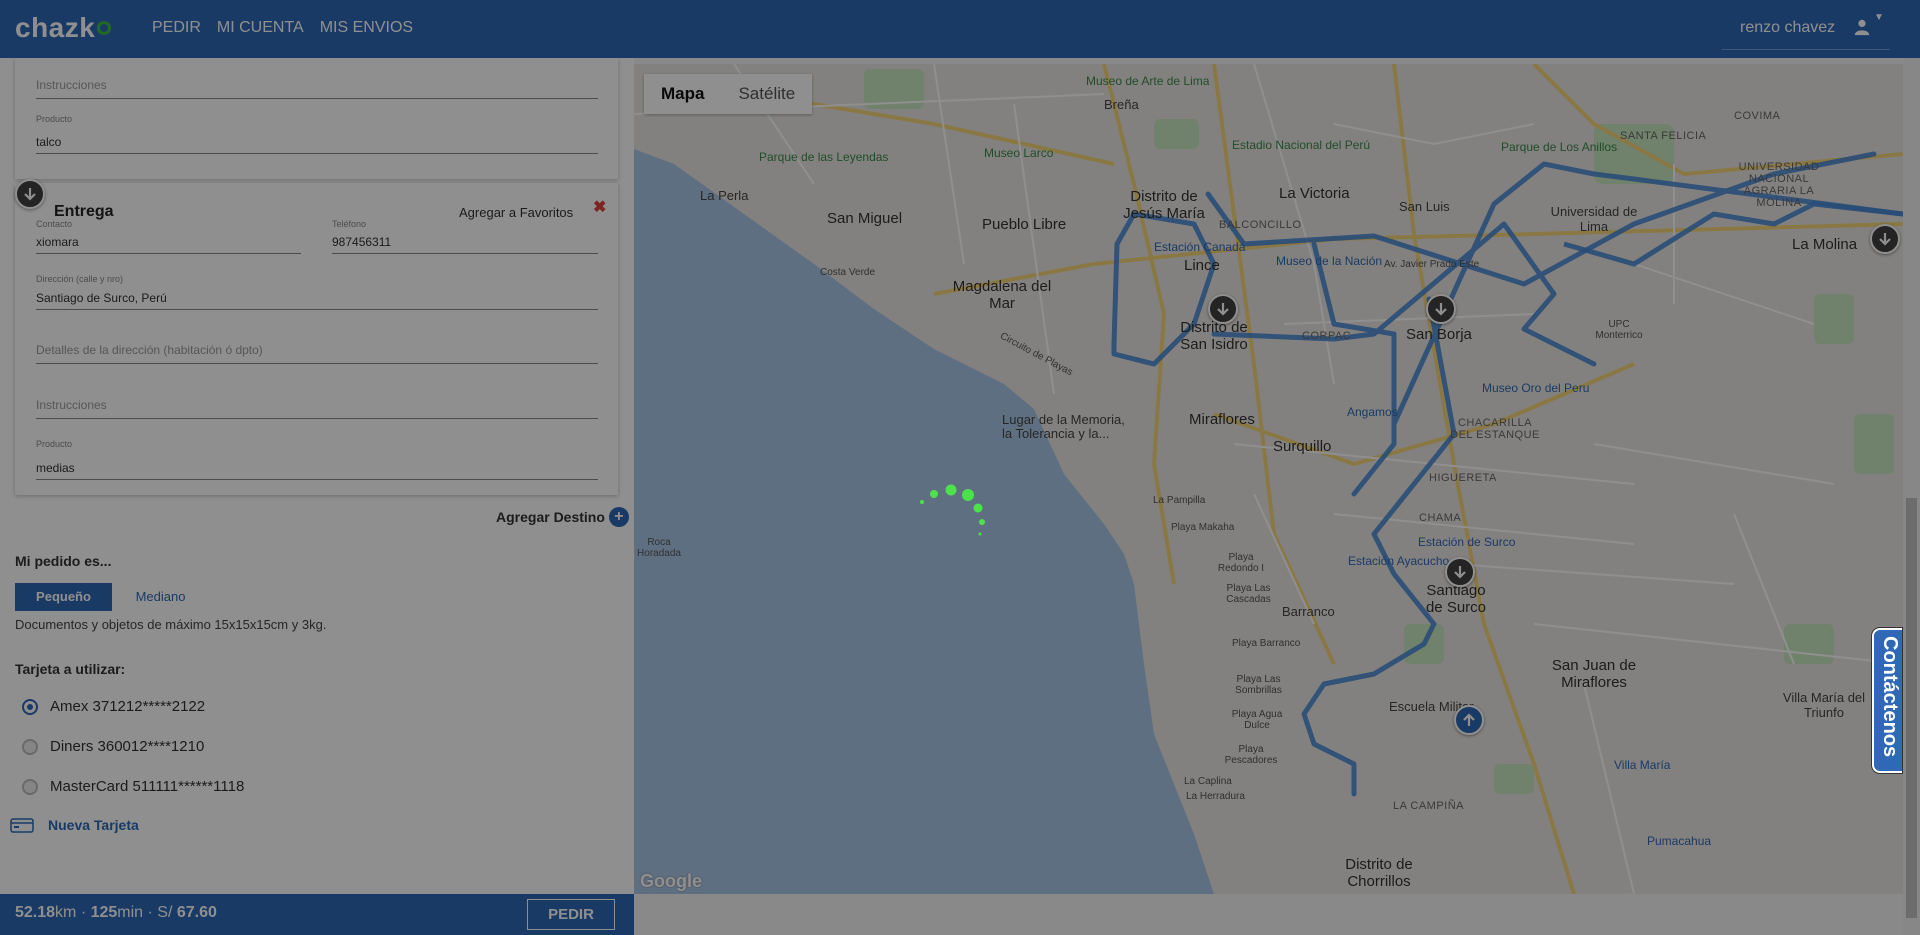  Describe the element at coordinates (1424, 206) in the screenshot. I see `map-label: San Luis` at that location.